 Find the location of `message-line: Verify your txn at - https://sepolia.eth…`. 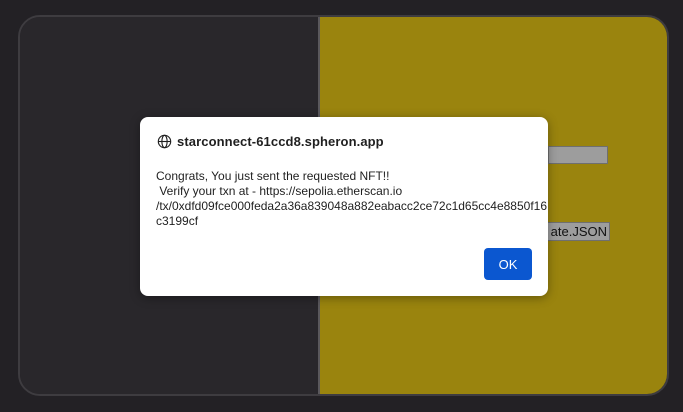

message-line: Verify your txn at - https://sepolia.eth… is located at coordinates (279, 191).